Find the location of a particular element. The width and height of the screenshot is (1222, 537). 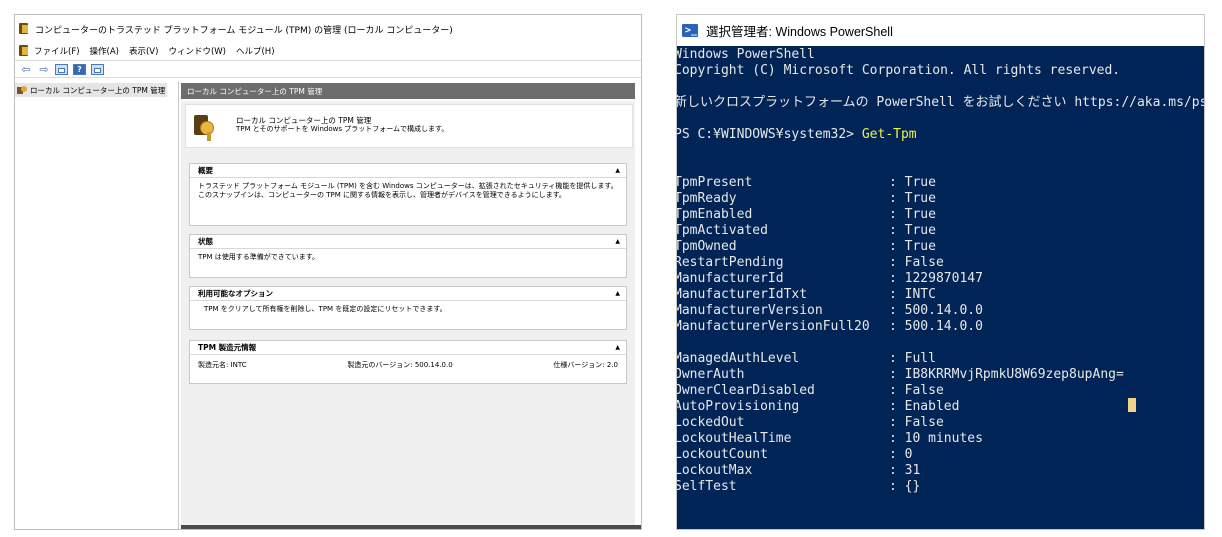

overview-header: 概要 ▲ is located at coordinates (408, 171).